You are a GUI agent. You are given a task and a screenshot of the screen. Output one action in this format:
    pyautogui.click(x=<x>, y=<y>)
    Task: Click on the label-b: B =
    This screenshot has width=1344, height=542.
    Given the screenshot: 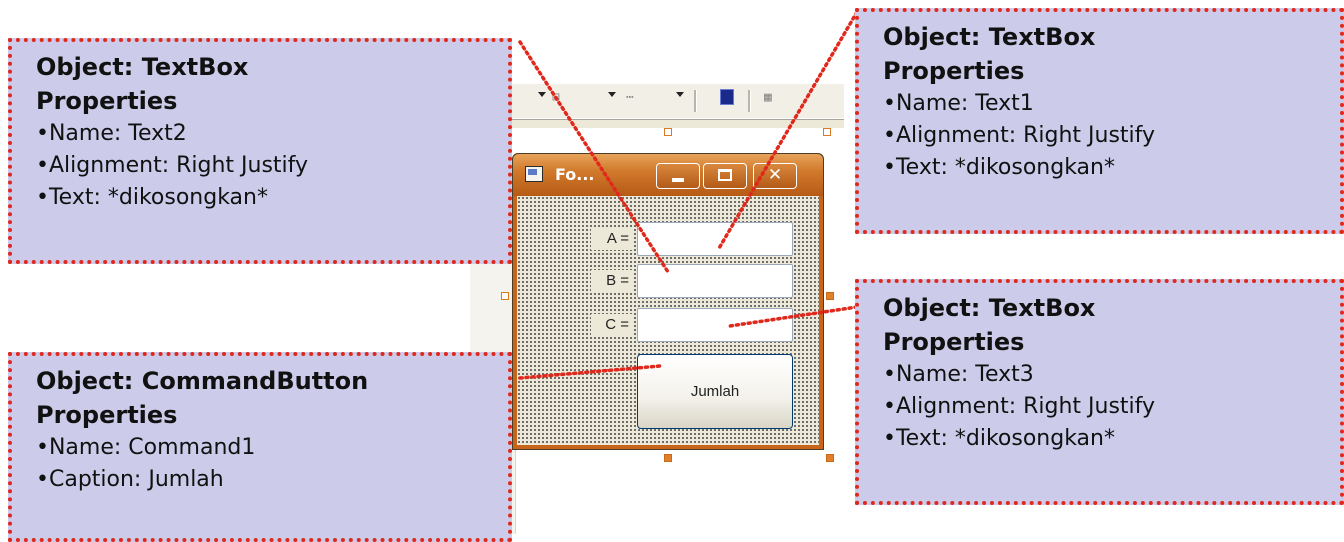 What is the action you would take?
    pyautogui.click(x=612, y=281)
    